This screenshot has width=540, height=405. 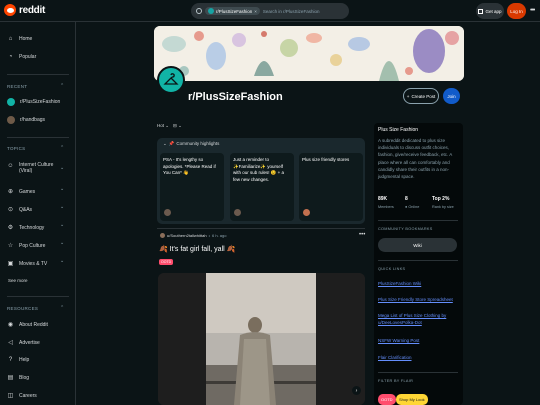 I want to click on sidebar-item-movies-tv: ▣ Movies & TV, so click(x=27, y=264).